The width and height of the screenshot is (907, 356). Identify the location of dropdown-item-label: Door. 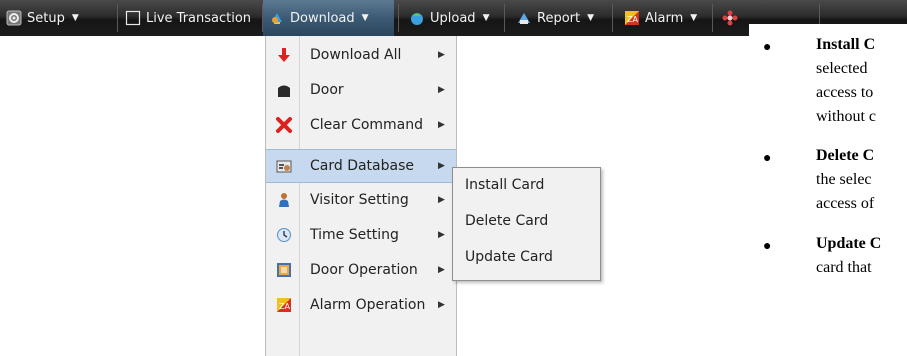
(327, 90).